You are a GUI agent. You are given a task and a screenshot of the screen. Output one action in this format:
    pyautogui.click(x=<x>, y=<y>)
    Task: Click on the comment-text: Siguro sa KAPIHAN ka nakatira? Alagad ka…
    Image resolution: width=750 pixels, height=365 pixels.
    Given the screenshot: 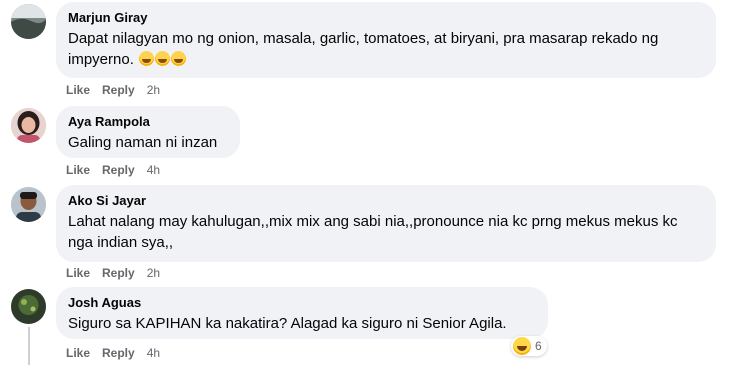 What is the action you would take?
    pyautogui.click(x=287, y=323)
    